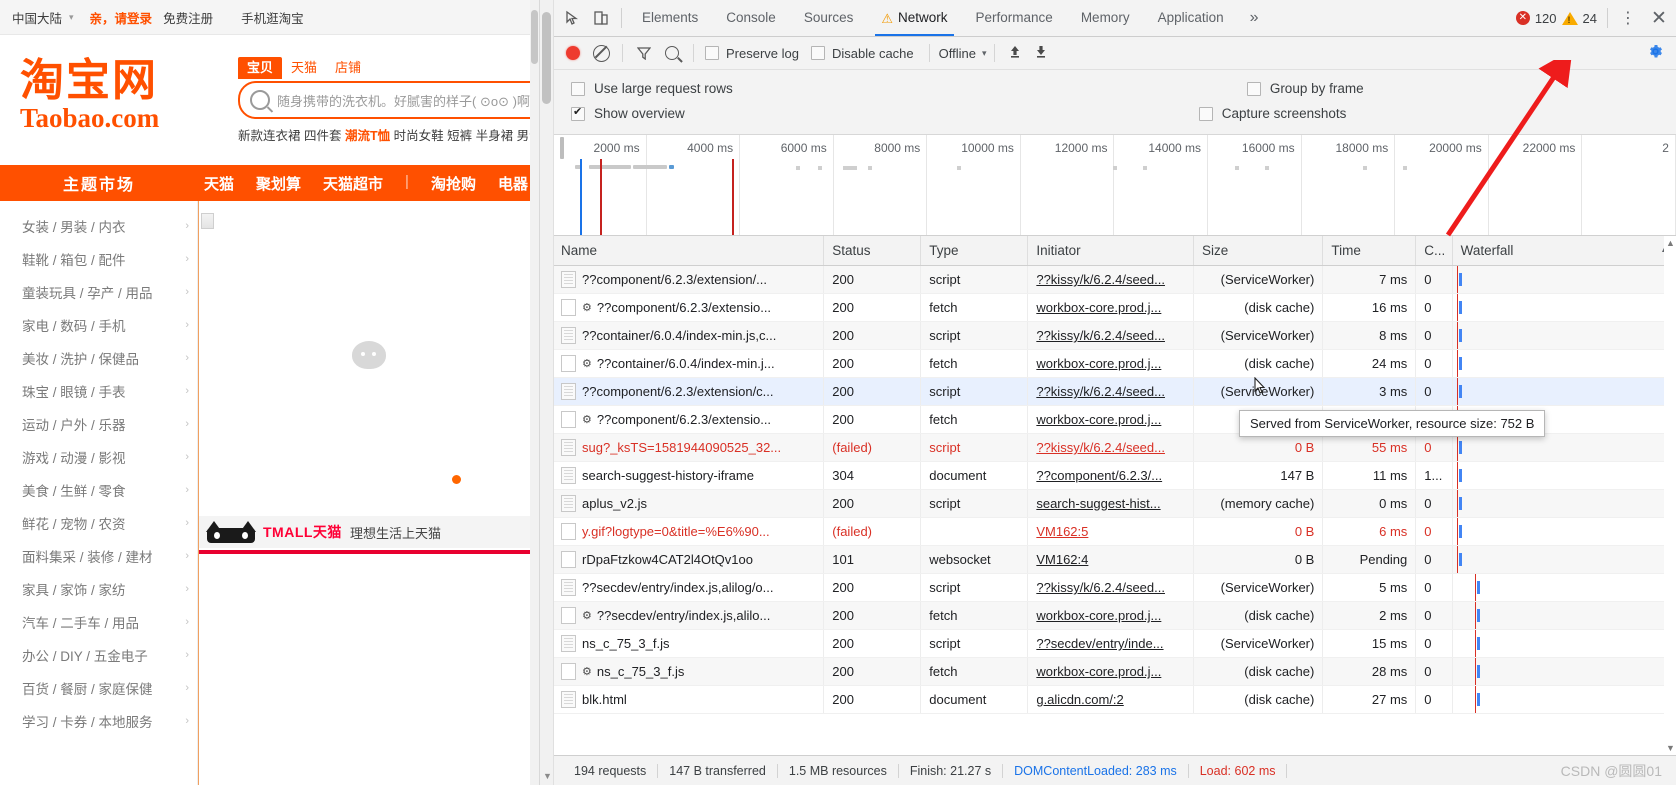 The width and height of the screenshot is (1676, 785). What do you see at coordinates (1258, 251) in the screenshot?
I see `column-header-size: Size` at bounding box center [1258, 251].